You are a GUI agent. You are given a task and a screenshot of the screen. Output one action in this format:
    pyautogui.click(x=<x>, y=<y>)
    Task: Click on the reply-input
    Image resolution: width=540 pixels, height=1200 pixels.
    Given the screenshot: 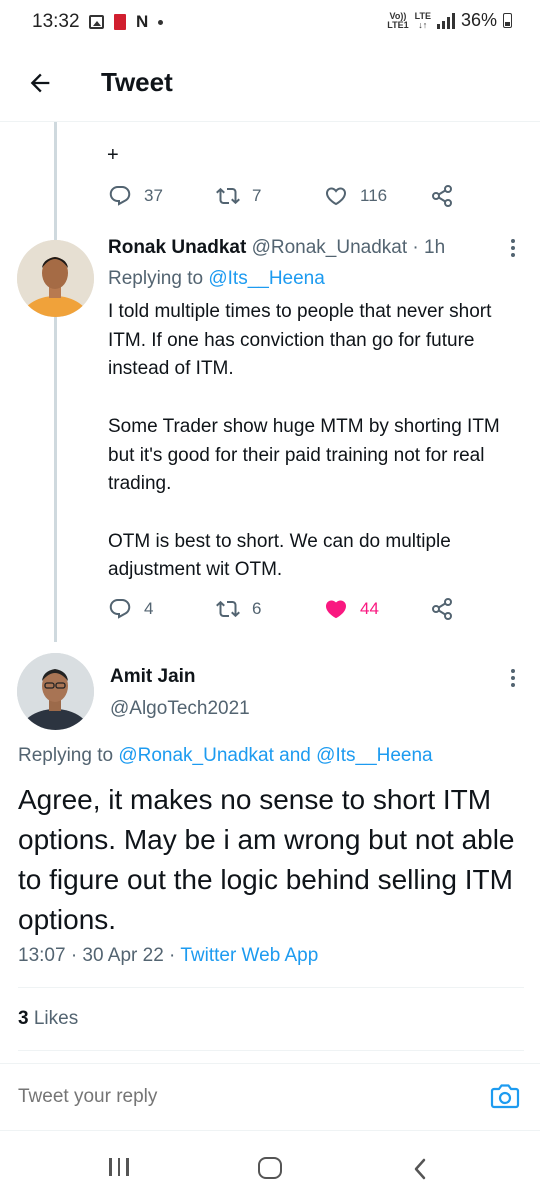 What is the action you would take?
    pyautogui.click(x=228, y=1097)
    